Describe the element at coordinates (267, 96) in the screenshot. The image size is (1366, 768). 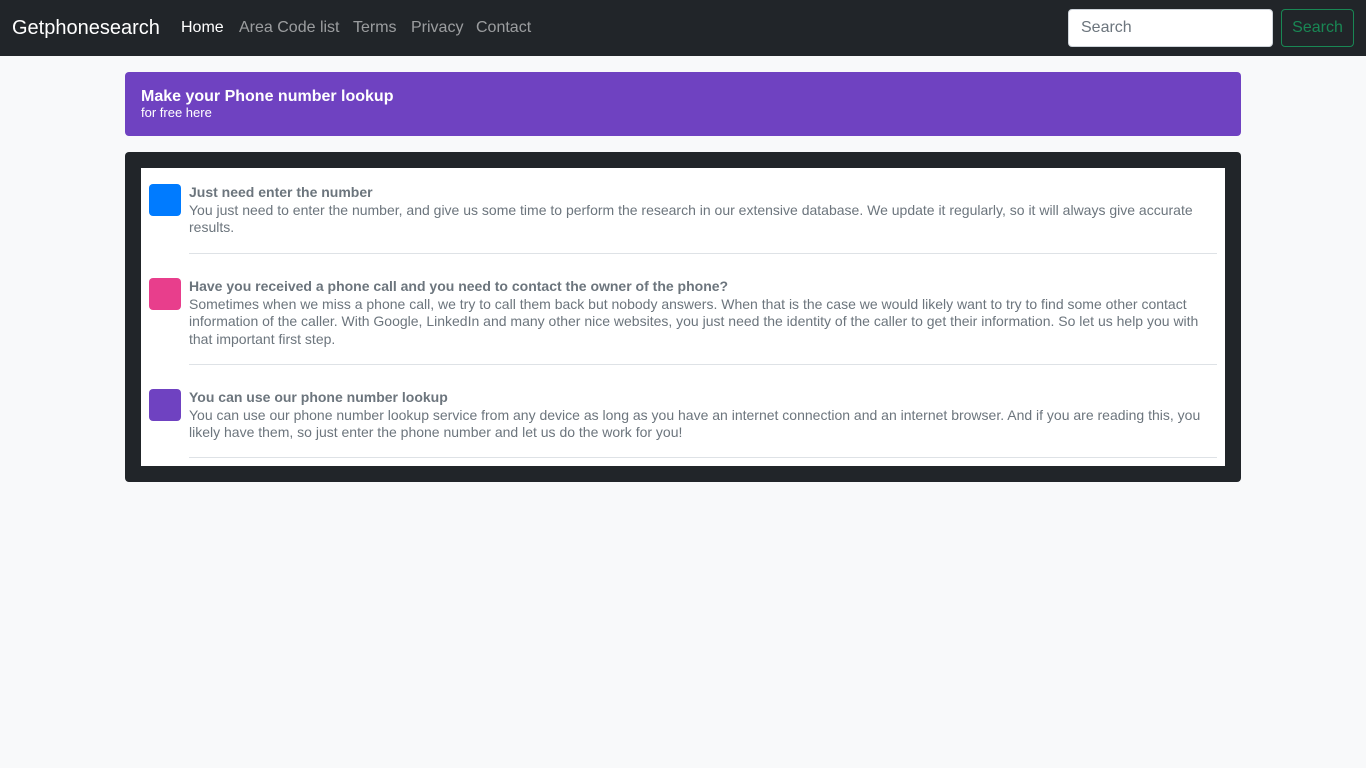
I see `banner-title: Make your Phone number lookup` at that location.